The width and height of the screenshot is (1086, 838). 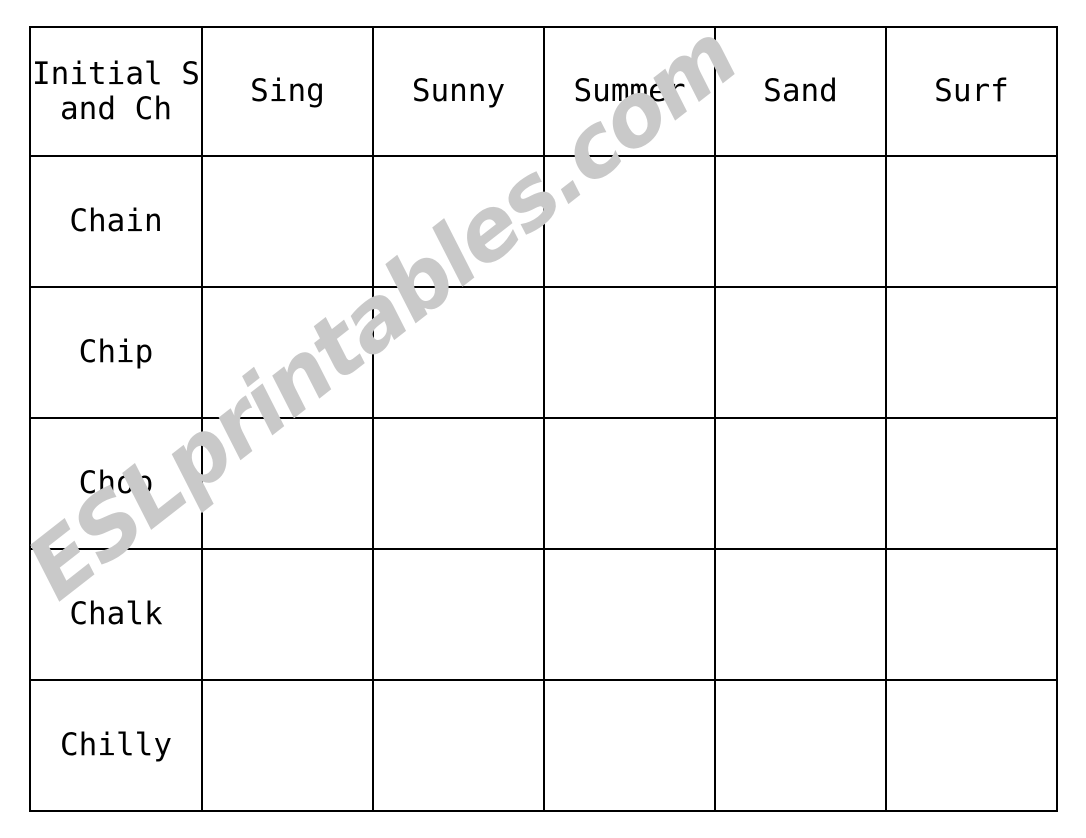 What do you see at coordinates (971, 91) in the screenshot?
I see `column-header-surf: Surf` at bounding box center [971, 91].